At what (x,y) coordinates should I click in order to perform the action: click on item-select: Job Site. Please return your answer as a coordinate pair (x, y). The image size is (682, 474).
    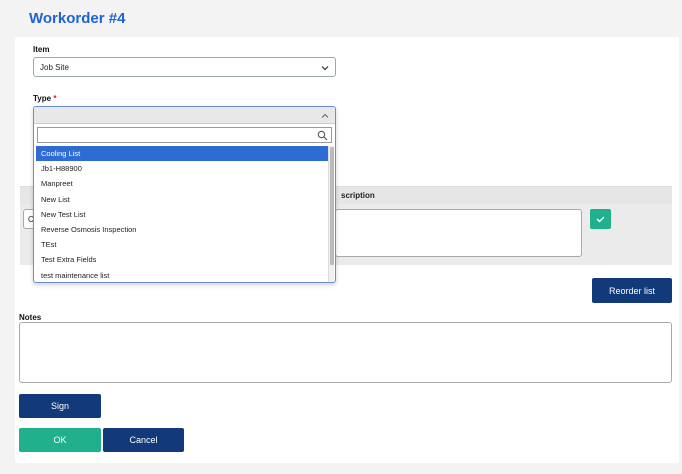
    Looking at the image, I should click on (184, 67).